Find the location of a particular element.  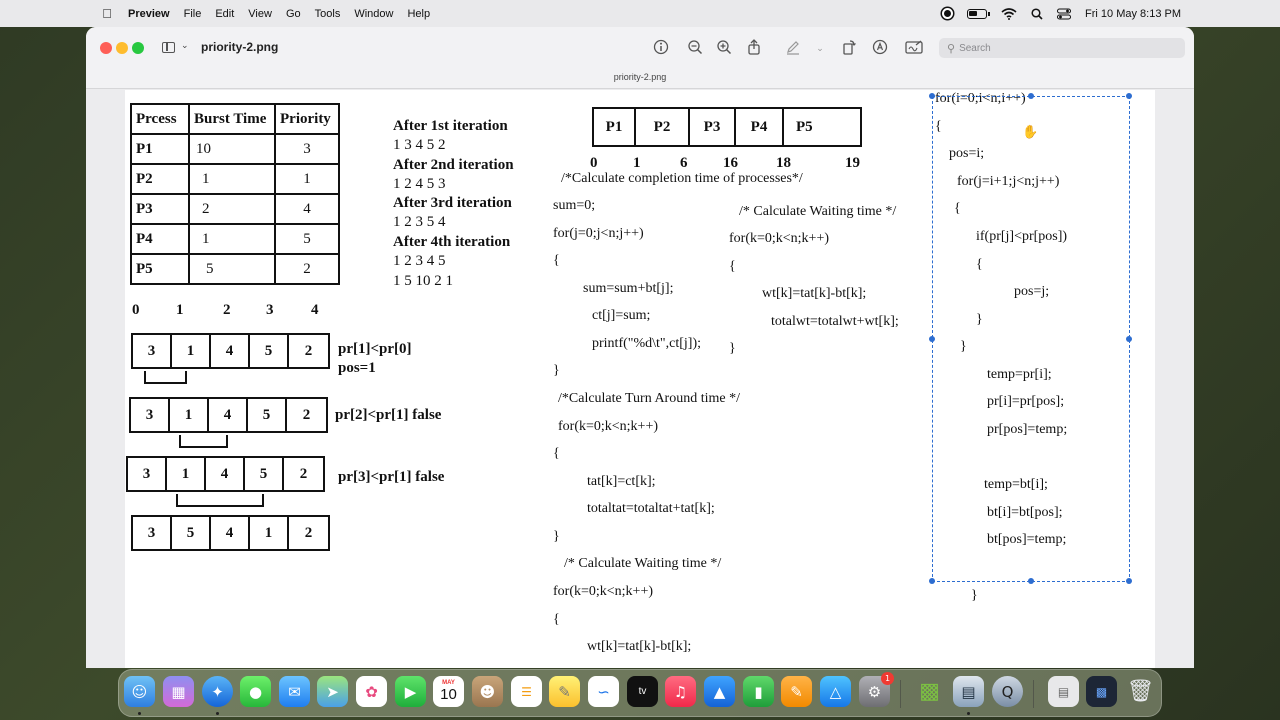

calendar-day: 10 is located at coordinates (448, 694).